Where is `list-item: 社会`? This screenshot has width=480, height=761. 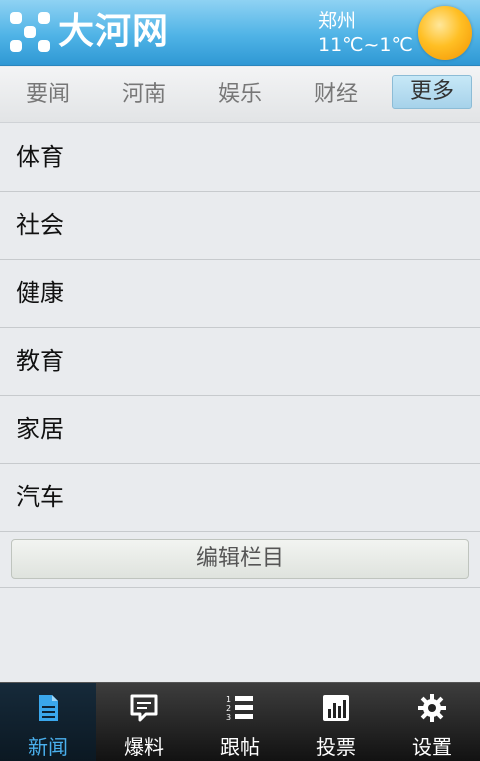
list-item: 社会 is located at coordinates (240, 226).